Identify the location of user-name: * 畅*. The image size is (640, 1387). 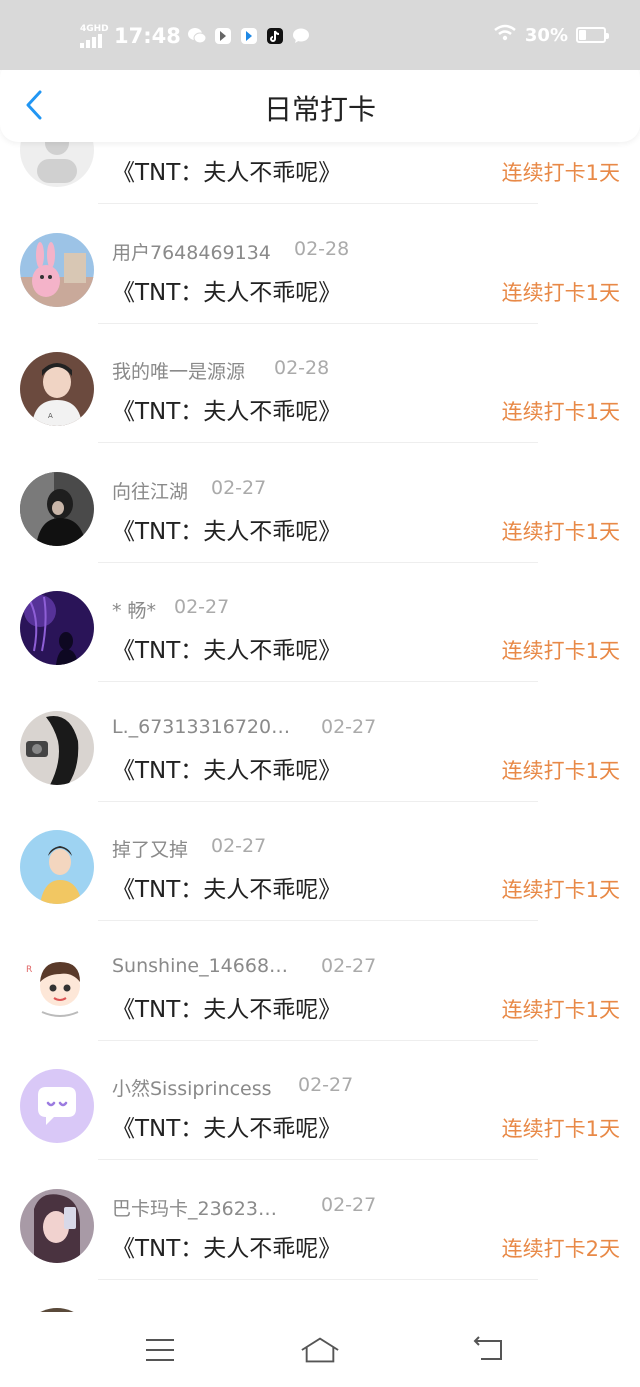
(134, 611).